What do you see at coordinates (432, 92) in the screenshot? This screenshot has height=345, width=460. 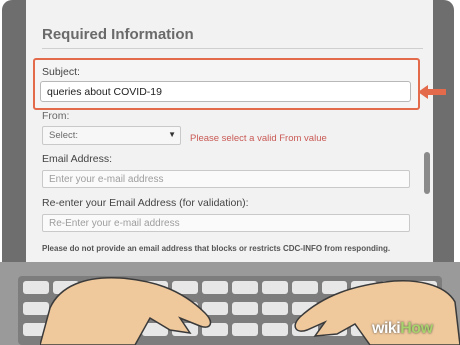 I see `pointer-arrow-icon` at bounding box center [432, 92].